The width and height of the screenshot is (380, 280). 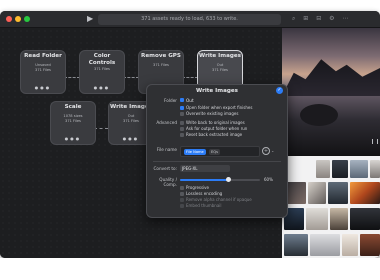 I want to click on open-folder-checkbox, so click(x=182, y=107).